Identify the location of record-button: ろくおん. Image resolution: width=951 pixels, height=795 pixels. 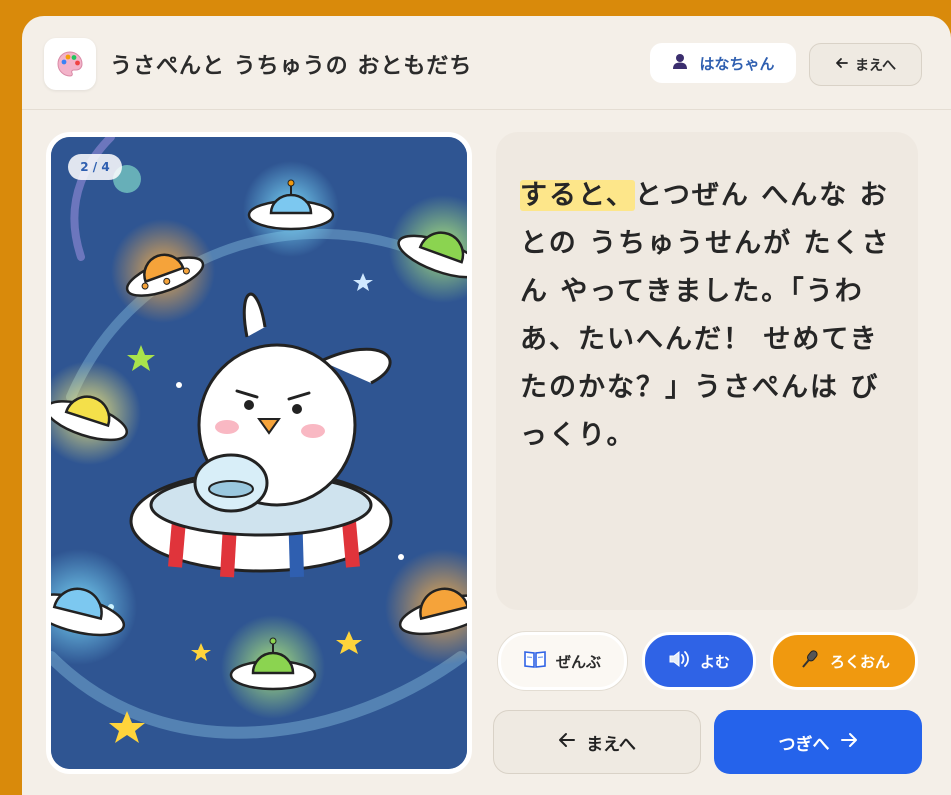
(844, 661).